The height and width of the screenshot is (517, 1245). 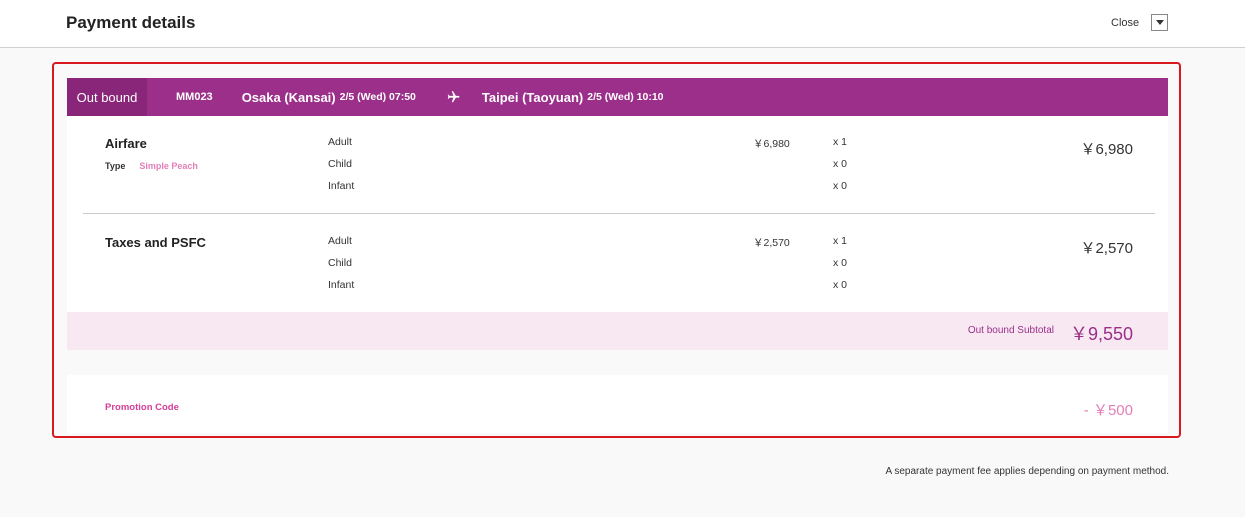 I want to click on divider, so click(x=619, y=213).